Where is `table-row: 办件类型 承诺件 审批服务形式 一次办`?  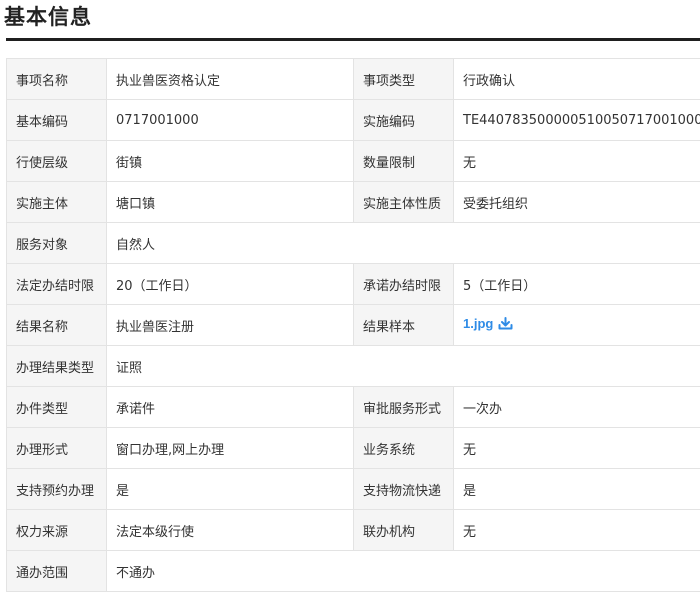
table-row: 办件类型 承诺件 审批服务形式 一次办 is located at coordinates (353, 407).